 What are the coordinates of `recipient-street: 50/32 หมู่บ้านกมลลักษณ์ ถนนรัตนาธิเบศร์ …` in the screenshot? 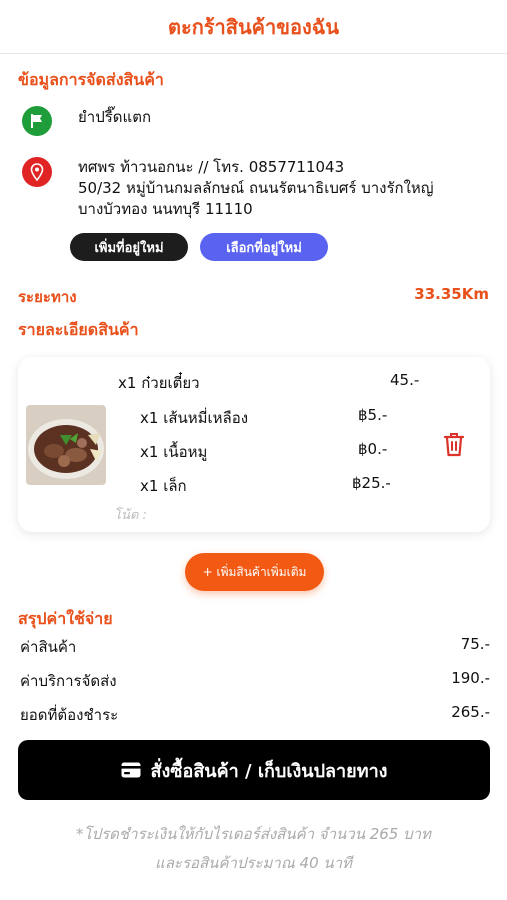 It's located at (256, 188).